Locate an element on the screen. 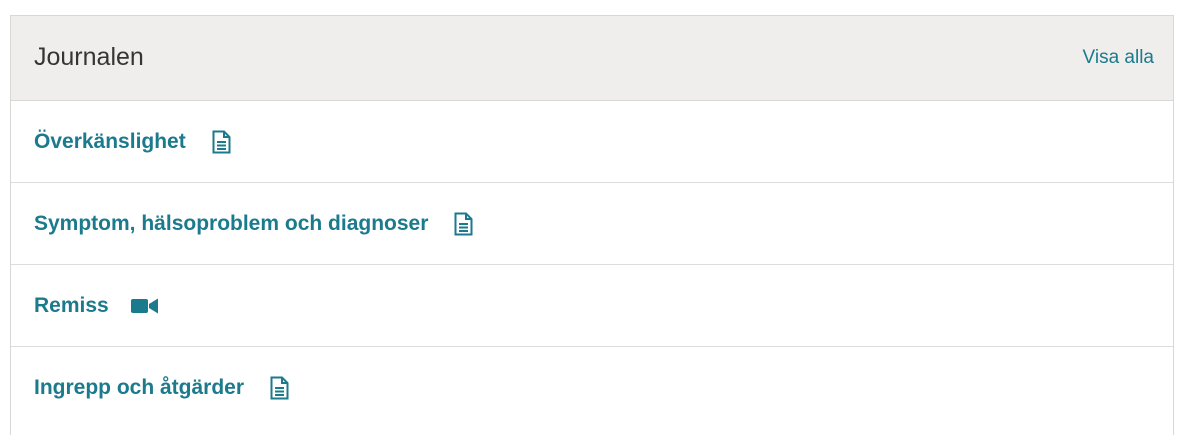 The image size is (1186, 435). journal-item-label: Överkänslighet is located at coordinates (110, 141).